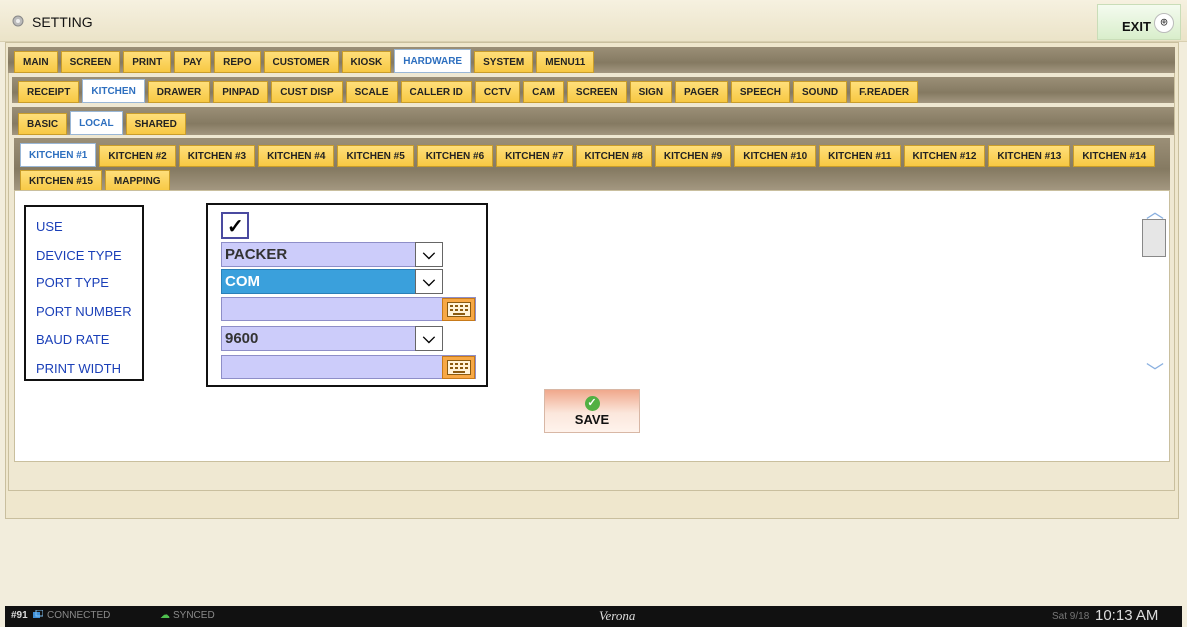 The width and height of the screenshot is (1187, 627). What do you see at coordinates (593, 121) in the screenshot?
I see `kitchen-tab-bar: BASIC LOCAL SHARED` at bounding box center [593, 121].